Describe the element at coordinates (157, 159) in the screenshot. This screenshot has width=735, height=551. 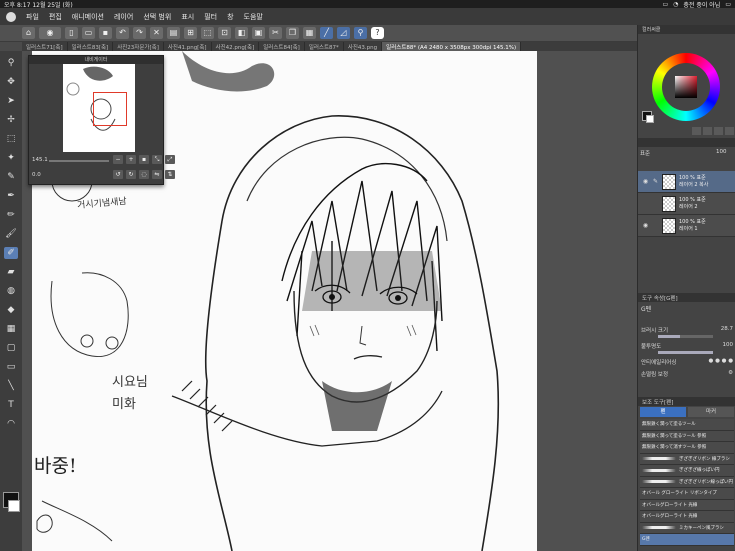
I see `fit-window-icon: ⤡` at that location.